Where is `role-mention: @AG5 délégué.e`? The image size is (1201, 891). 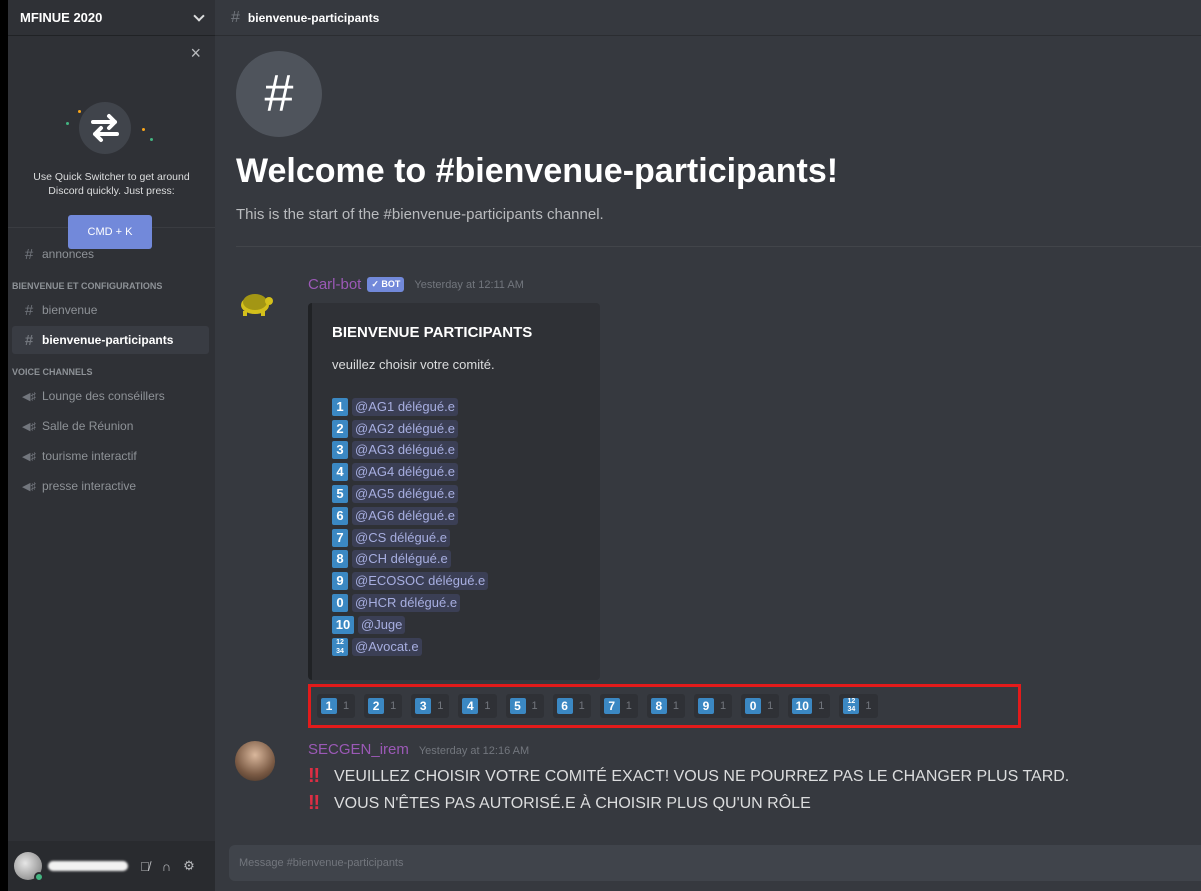 role-mention: @AG5 délégué.e is located at coordinates (405, 494).